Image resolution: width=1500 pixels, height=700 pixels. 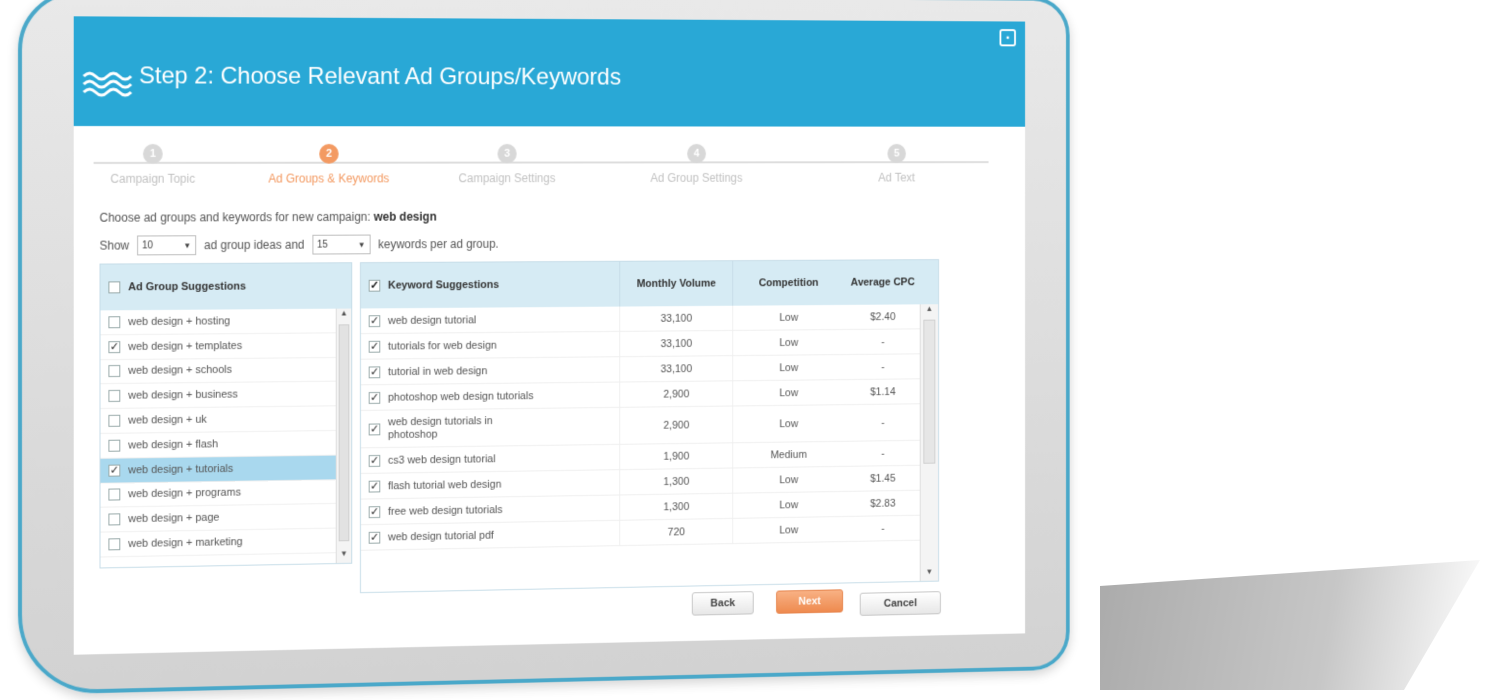 What do you see at coordinates (1007, 38) in the screenshot?
I see `close-icon: ▪` at bounding box center [1007, 38].